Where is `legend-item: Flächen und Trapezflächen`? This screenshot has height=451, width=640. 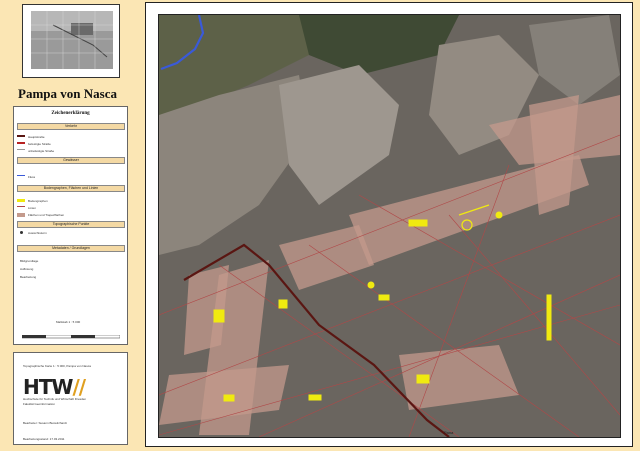 legend-item: Flächen und Trapezflächen is located at coordinates (40, 215).